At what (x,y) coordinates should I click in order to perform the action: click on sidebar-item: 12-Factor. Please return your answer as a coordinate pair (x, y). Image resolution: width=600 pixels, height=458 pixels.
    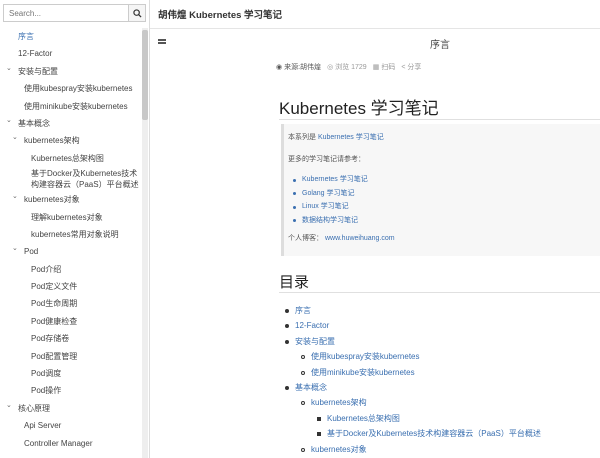
    Looking at the image, I should click on (71, 53).